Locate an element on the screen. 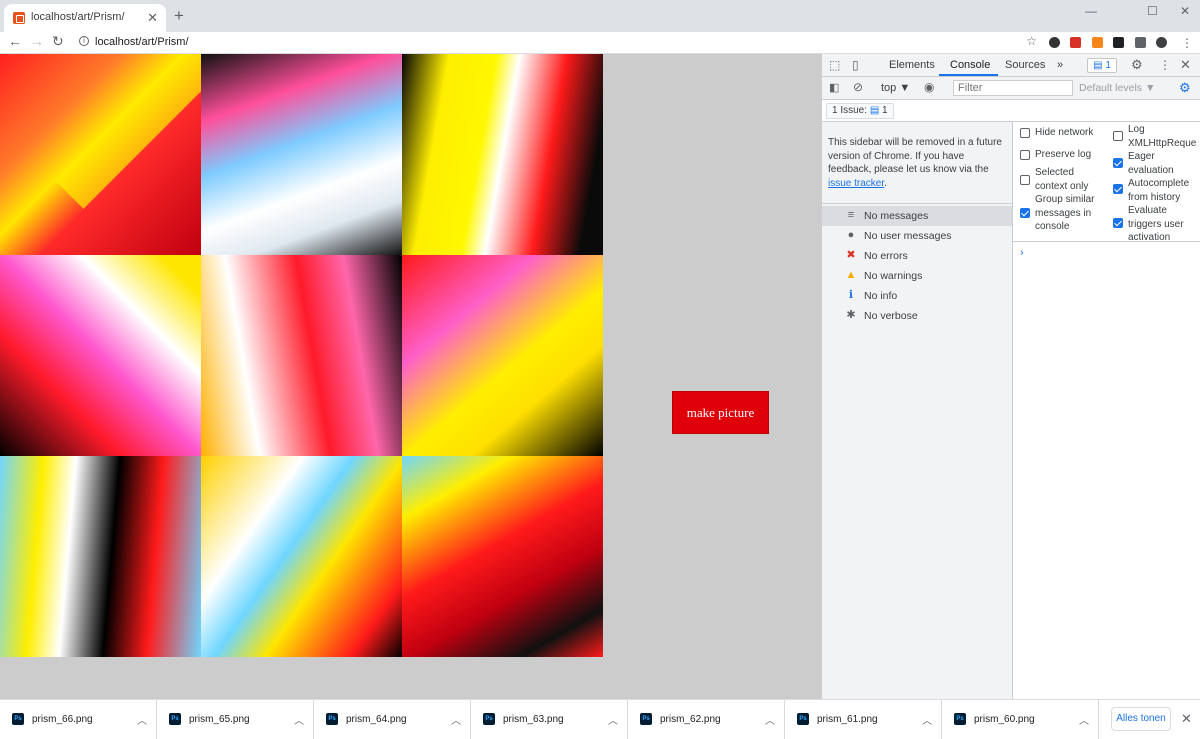  show-all-downloads-button: Alles tonen is located at coordinates (1141, 719).